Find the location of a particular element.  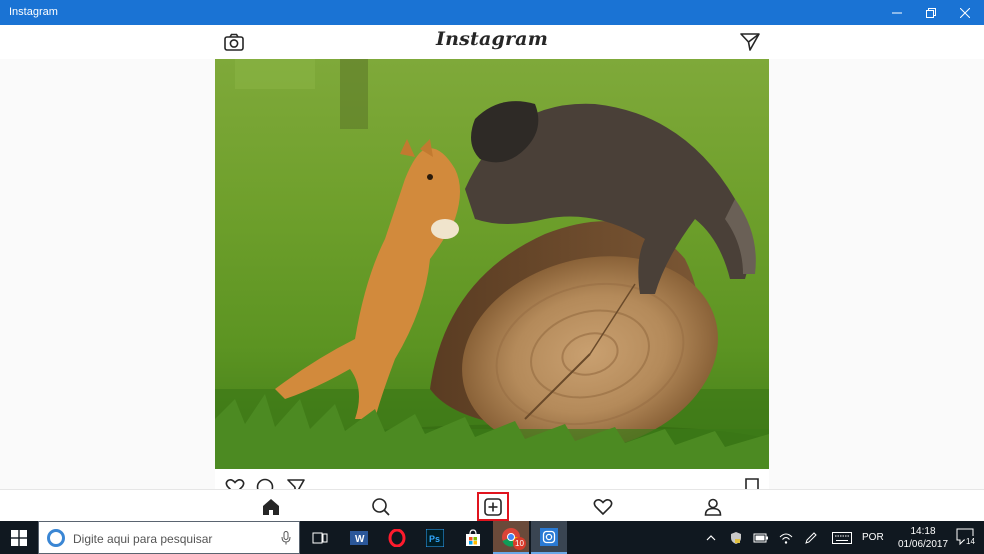

minimize-icon is located at coordinates (897, 12).